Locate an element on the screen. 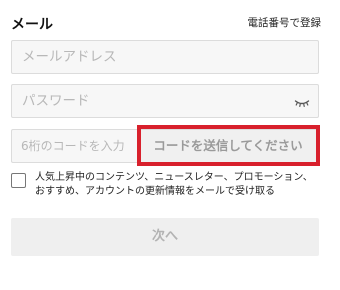 The image size is (340, 290). email-field is located at coordinates (165, 57).